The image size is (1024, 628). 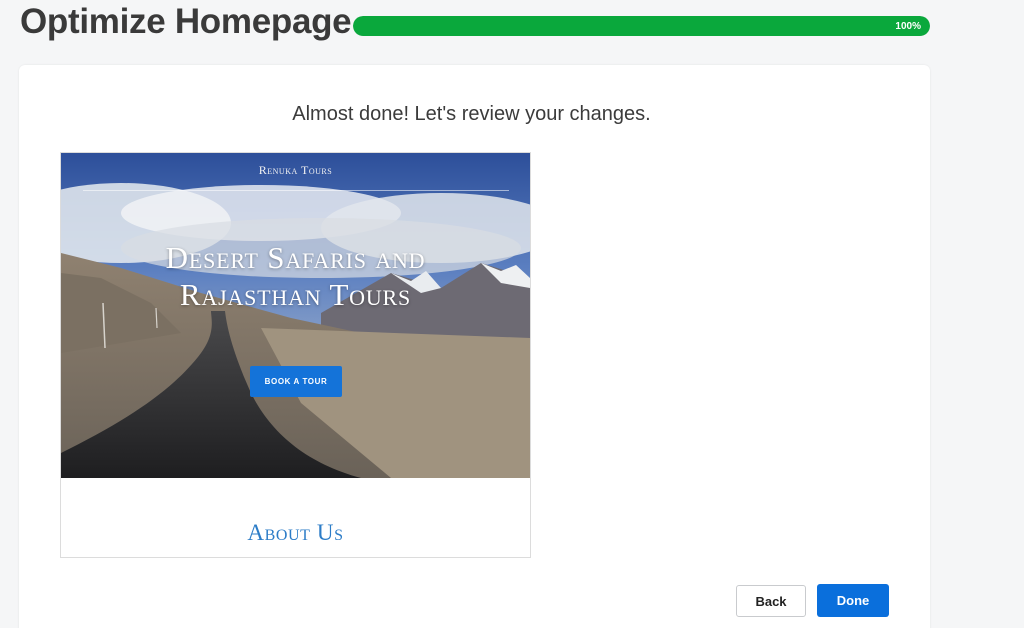 I want to click on progress-bar: 100%, so click(x=641, y=26).